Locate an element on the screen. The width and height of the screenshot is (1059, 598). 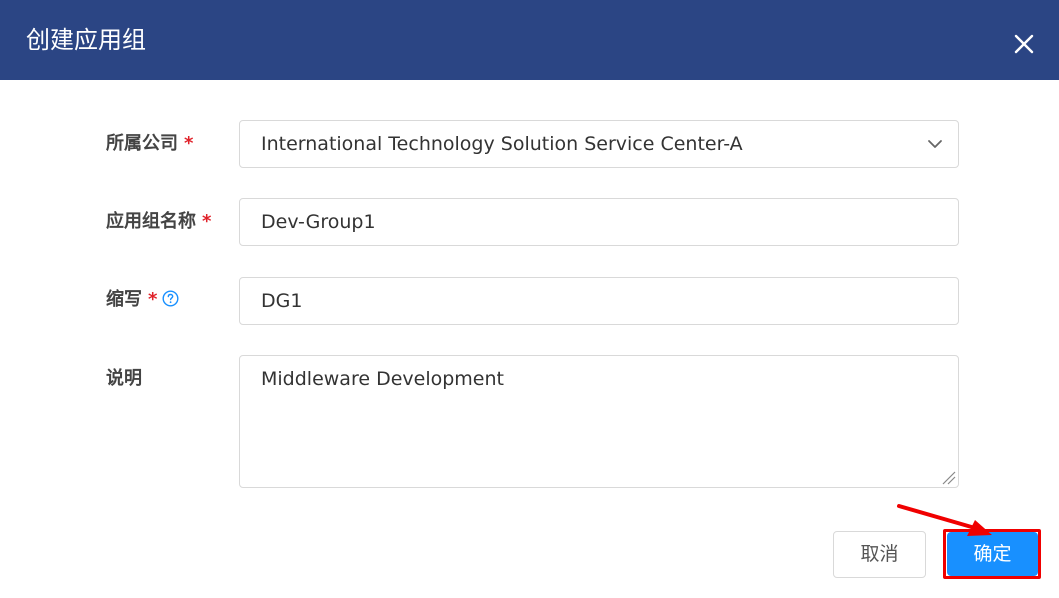
company-label: 所属公司 * is located at coordinates (149, 144).